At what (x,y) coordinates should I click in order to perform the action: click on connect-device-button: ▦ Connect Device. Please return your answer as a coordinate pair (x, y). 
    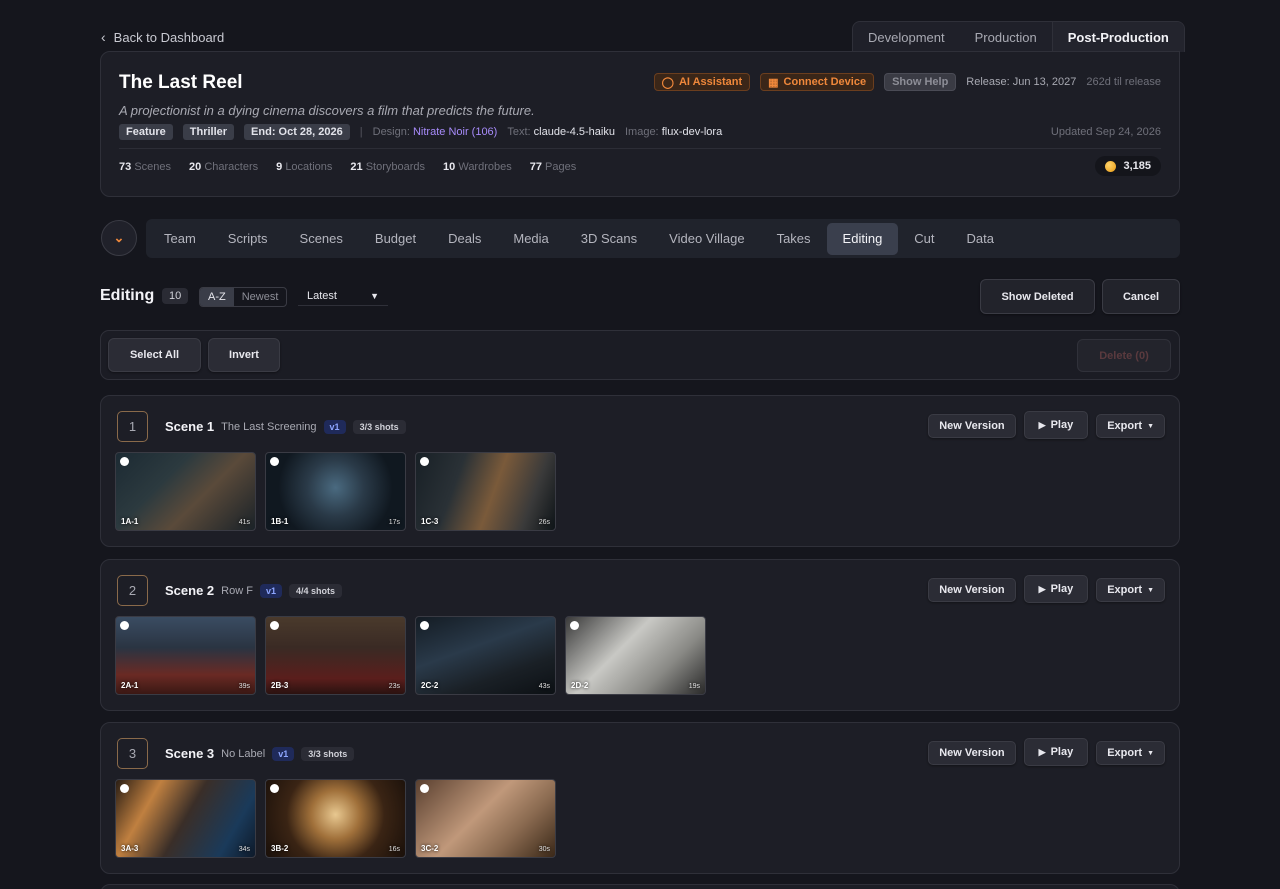
    Looking at the image, I should click on (817, 82).